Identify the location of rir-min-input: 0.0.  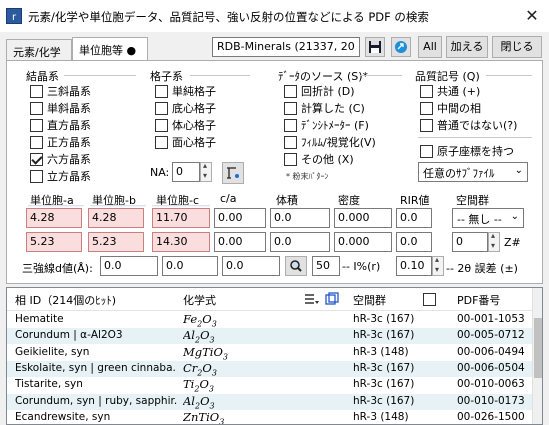
(414, 218).